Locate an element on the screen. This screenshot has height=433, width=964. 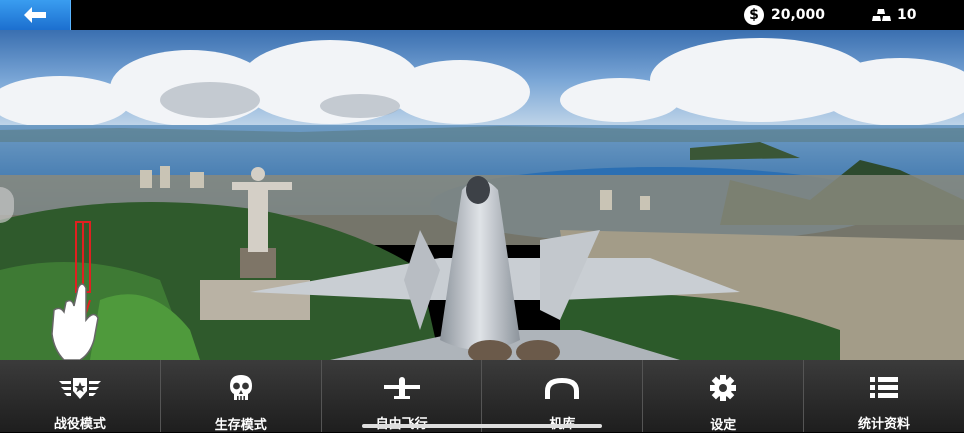
gold-bars-icon is located at coordinates (881, 15).